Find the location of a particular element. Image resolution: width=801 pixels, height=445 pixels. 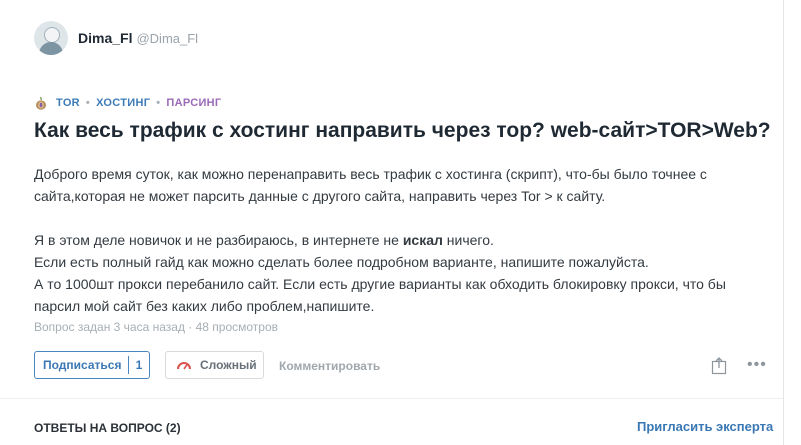

tag-list: TOR • ХОСТИНГ • ПАРСИНГ is located at coordinates (127, 103).